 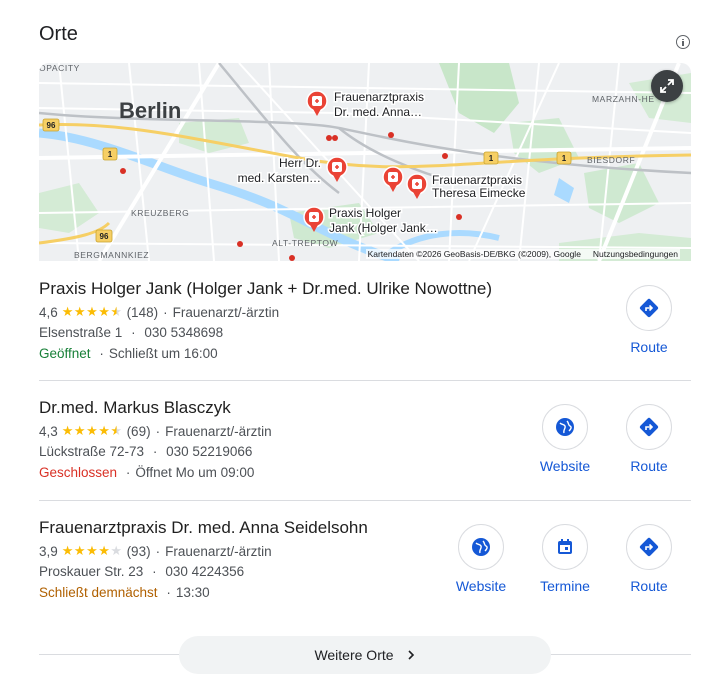 I want to click on review-count: (148), so click(x=143, y=312).